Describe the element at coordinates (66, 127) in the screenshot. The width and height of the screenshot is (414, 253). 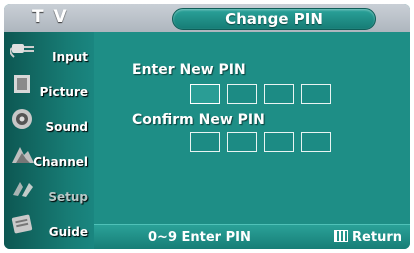
I see `sidebar-item-label: Sound` at that location.